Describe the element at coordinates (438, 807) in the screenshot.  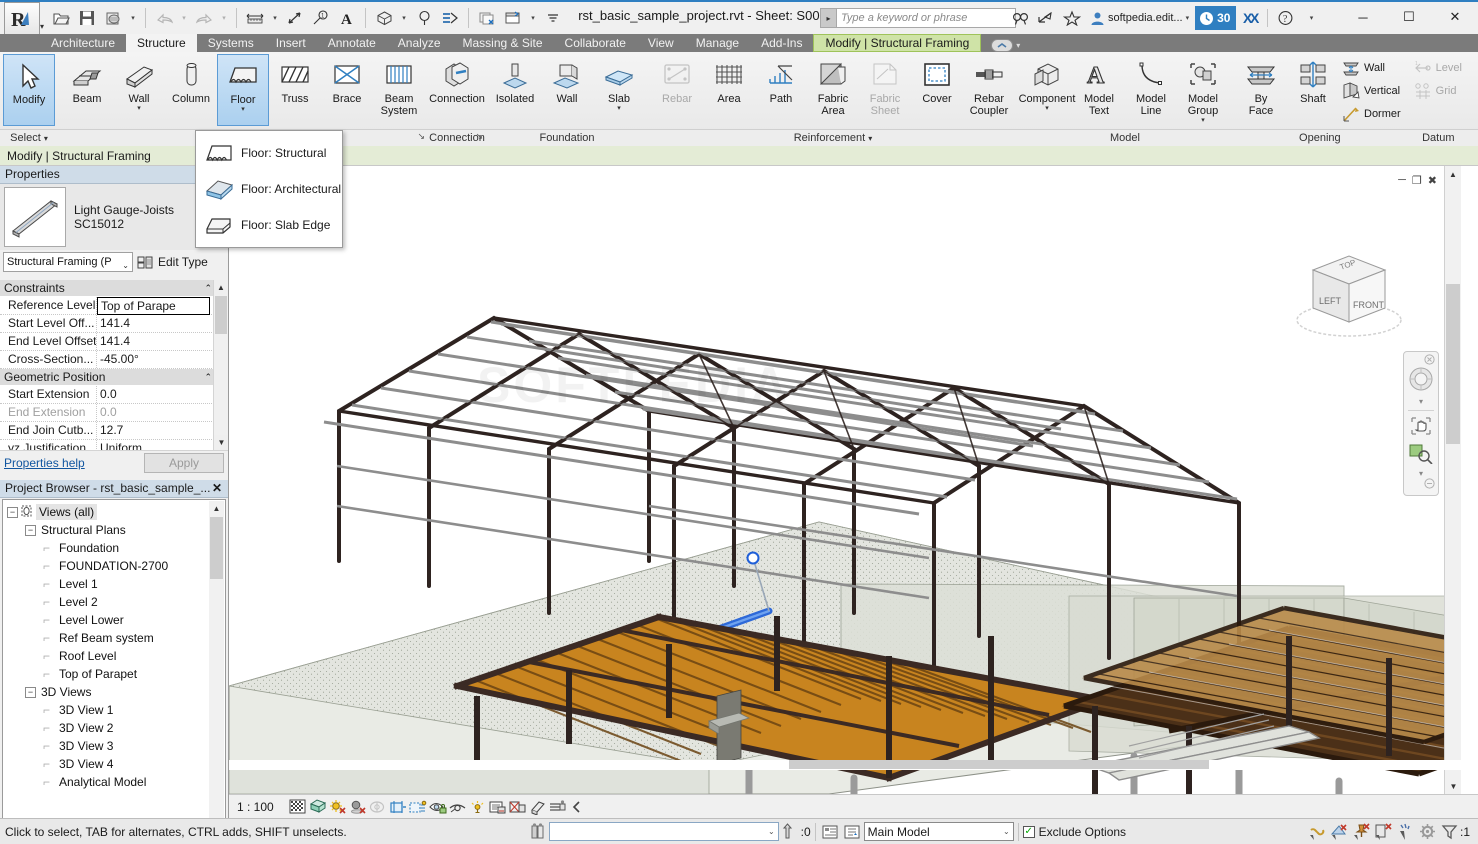
I see `lock-3d-view-icon` at that location.